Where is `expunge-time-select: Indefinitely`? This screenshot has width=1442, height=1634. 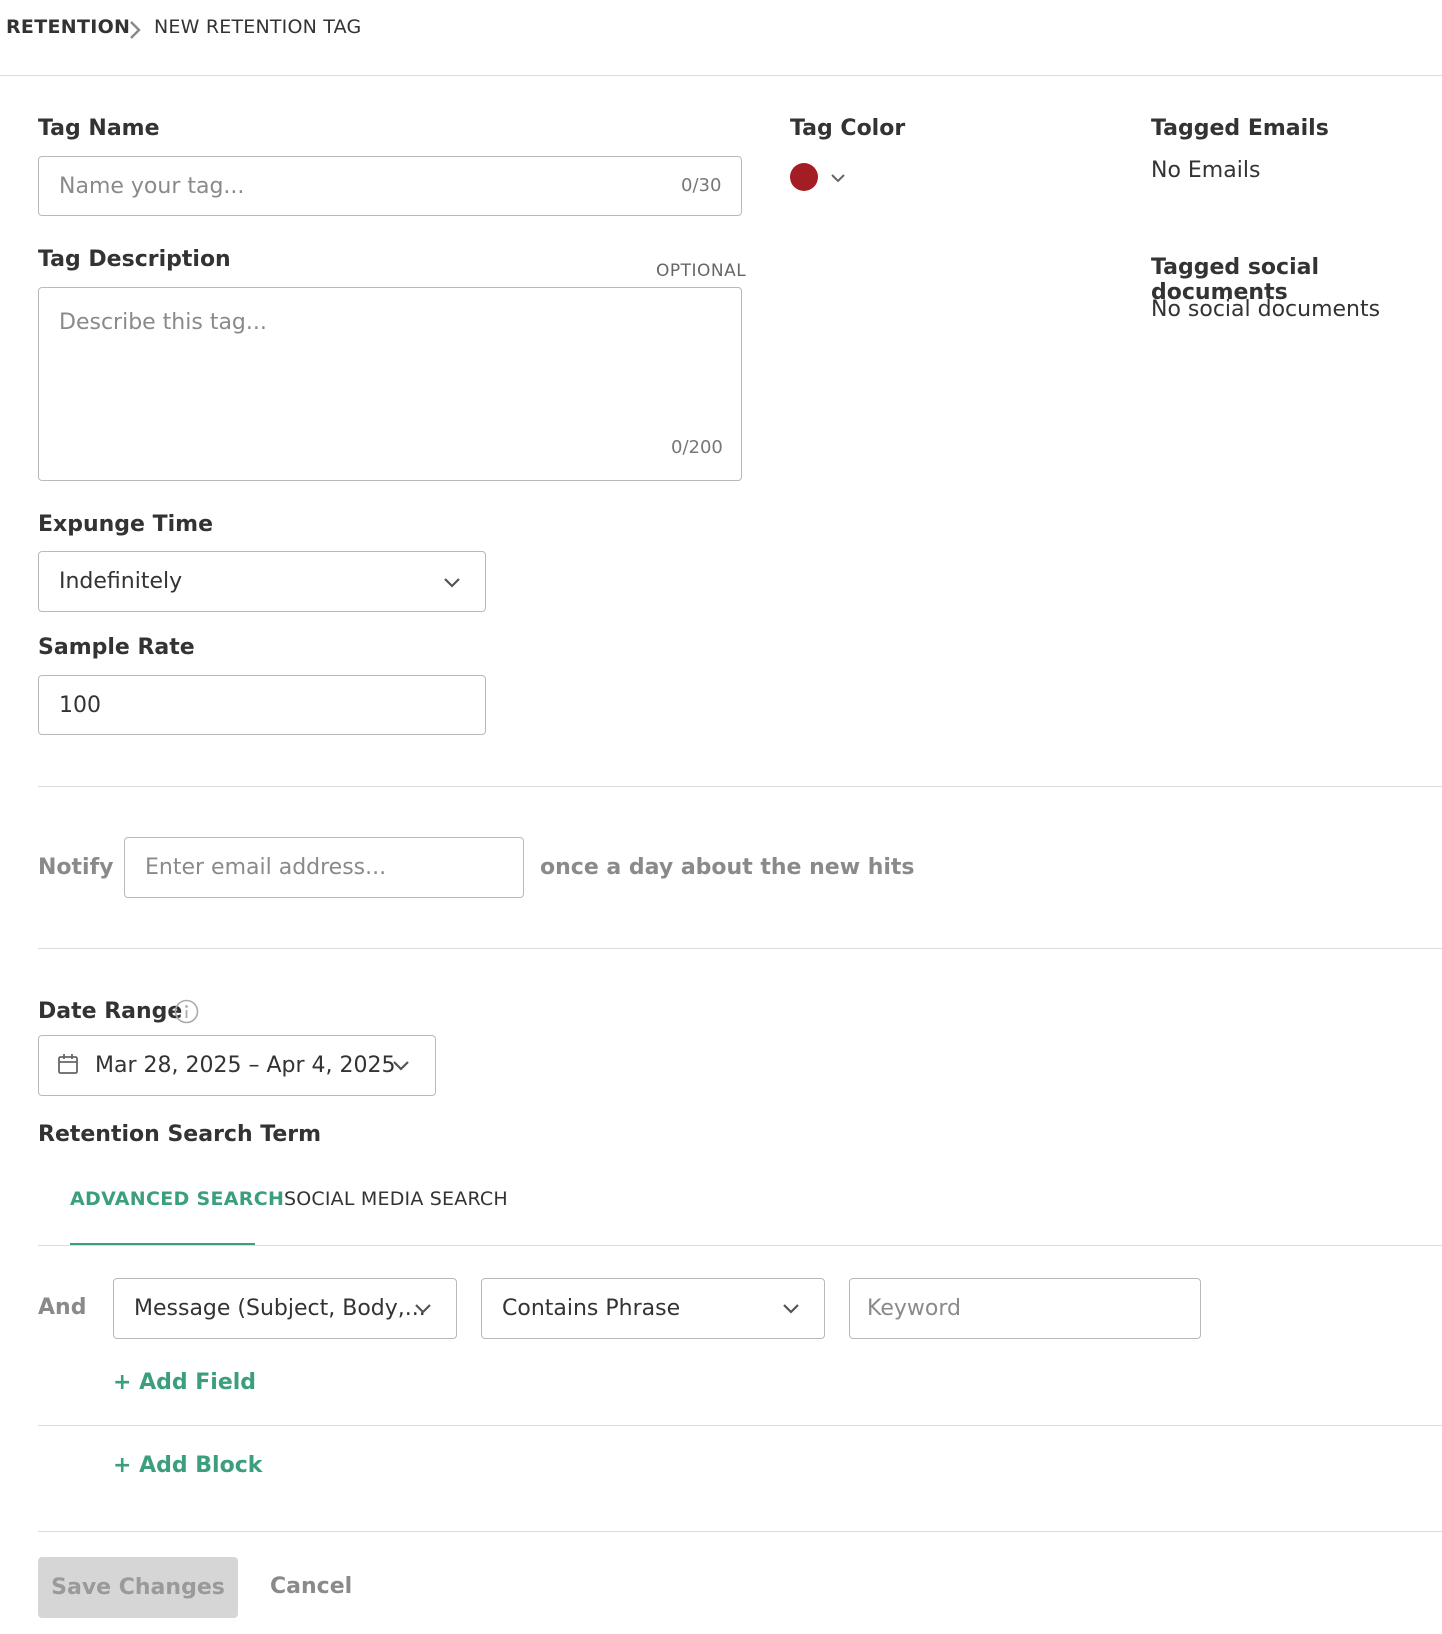 expunge-time-select: Indefinitely is located at coordinates (262, 581).